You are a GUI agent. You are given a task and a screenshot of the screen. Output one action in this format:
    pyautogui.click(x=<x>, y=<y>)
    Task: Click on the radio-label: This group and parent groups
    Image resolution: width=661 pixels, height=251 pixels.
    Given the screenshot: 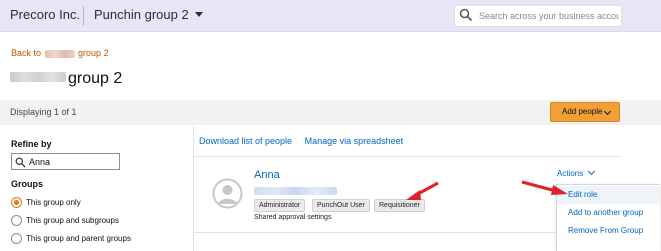 What is the action you would take?
    pyautogui.click(x=78, y=238)
    